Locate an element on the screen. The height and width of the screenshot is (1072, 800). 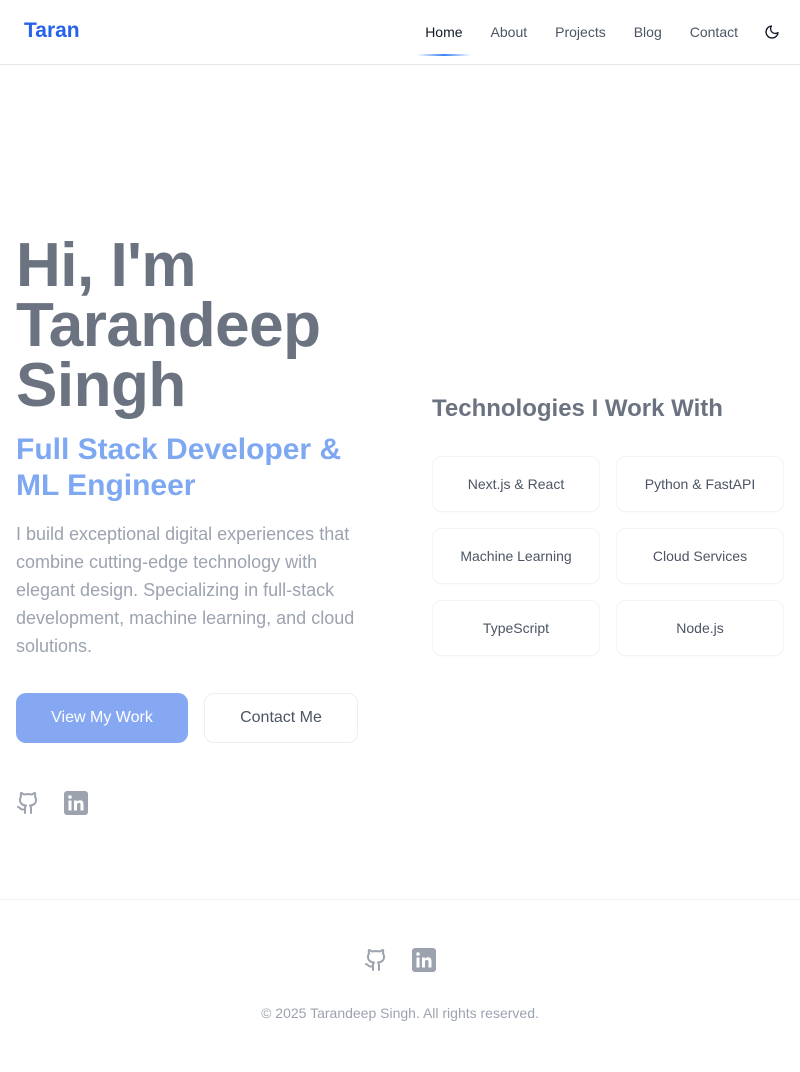
nav-links: Home About Projects Blog Contact is located at coordinates (588, 40).